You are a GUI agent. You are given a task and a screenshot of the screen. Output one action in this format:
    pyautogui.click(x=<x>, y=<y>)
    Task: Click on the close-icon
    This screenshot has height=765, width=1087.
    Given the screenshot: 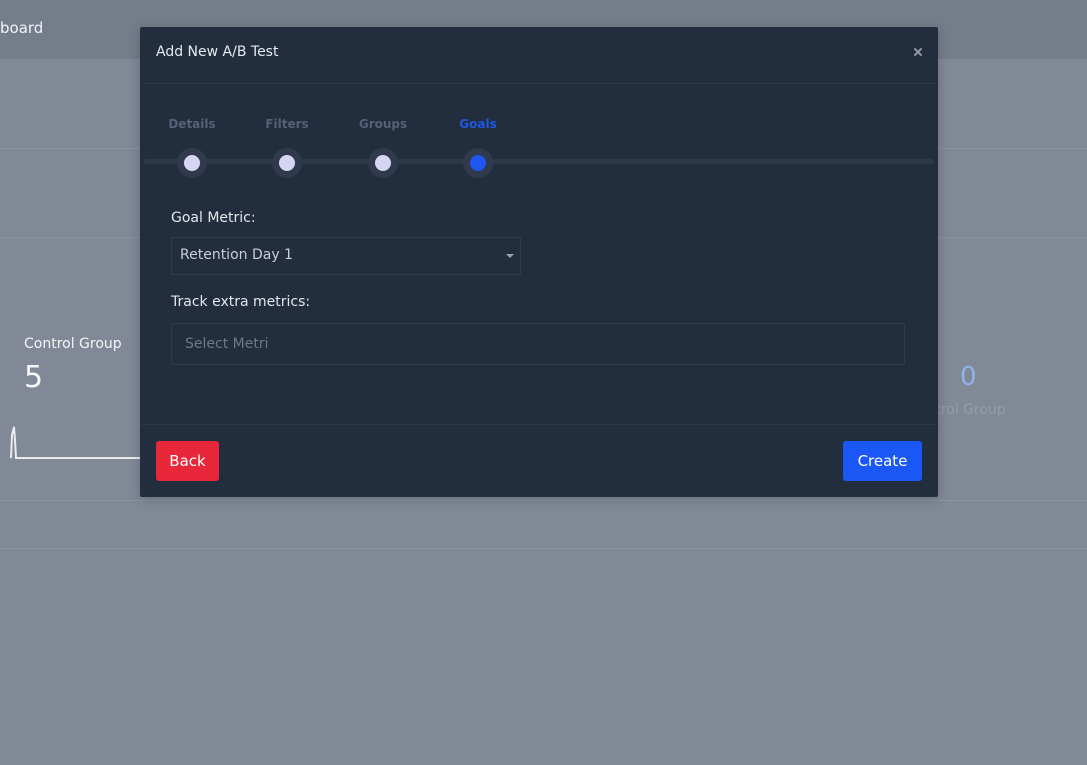 What is the action you would take?
    pyautogui.click(x=918, y=52)
    